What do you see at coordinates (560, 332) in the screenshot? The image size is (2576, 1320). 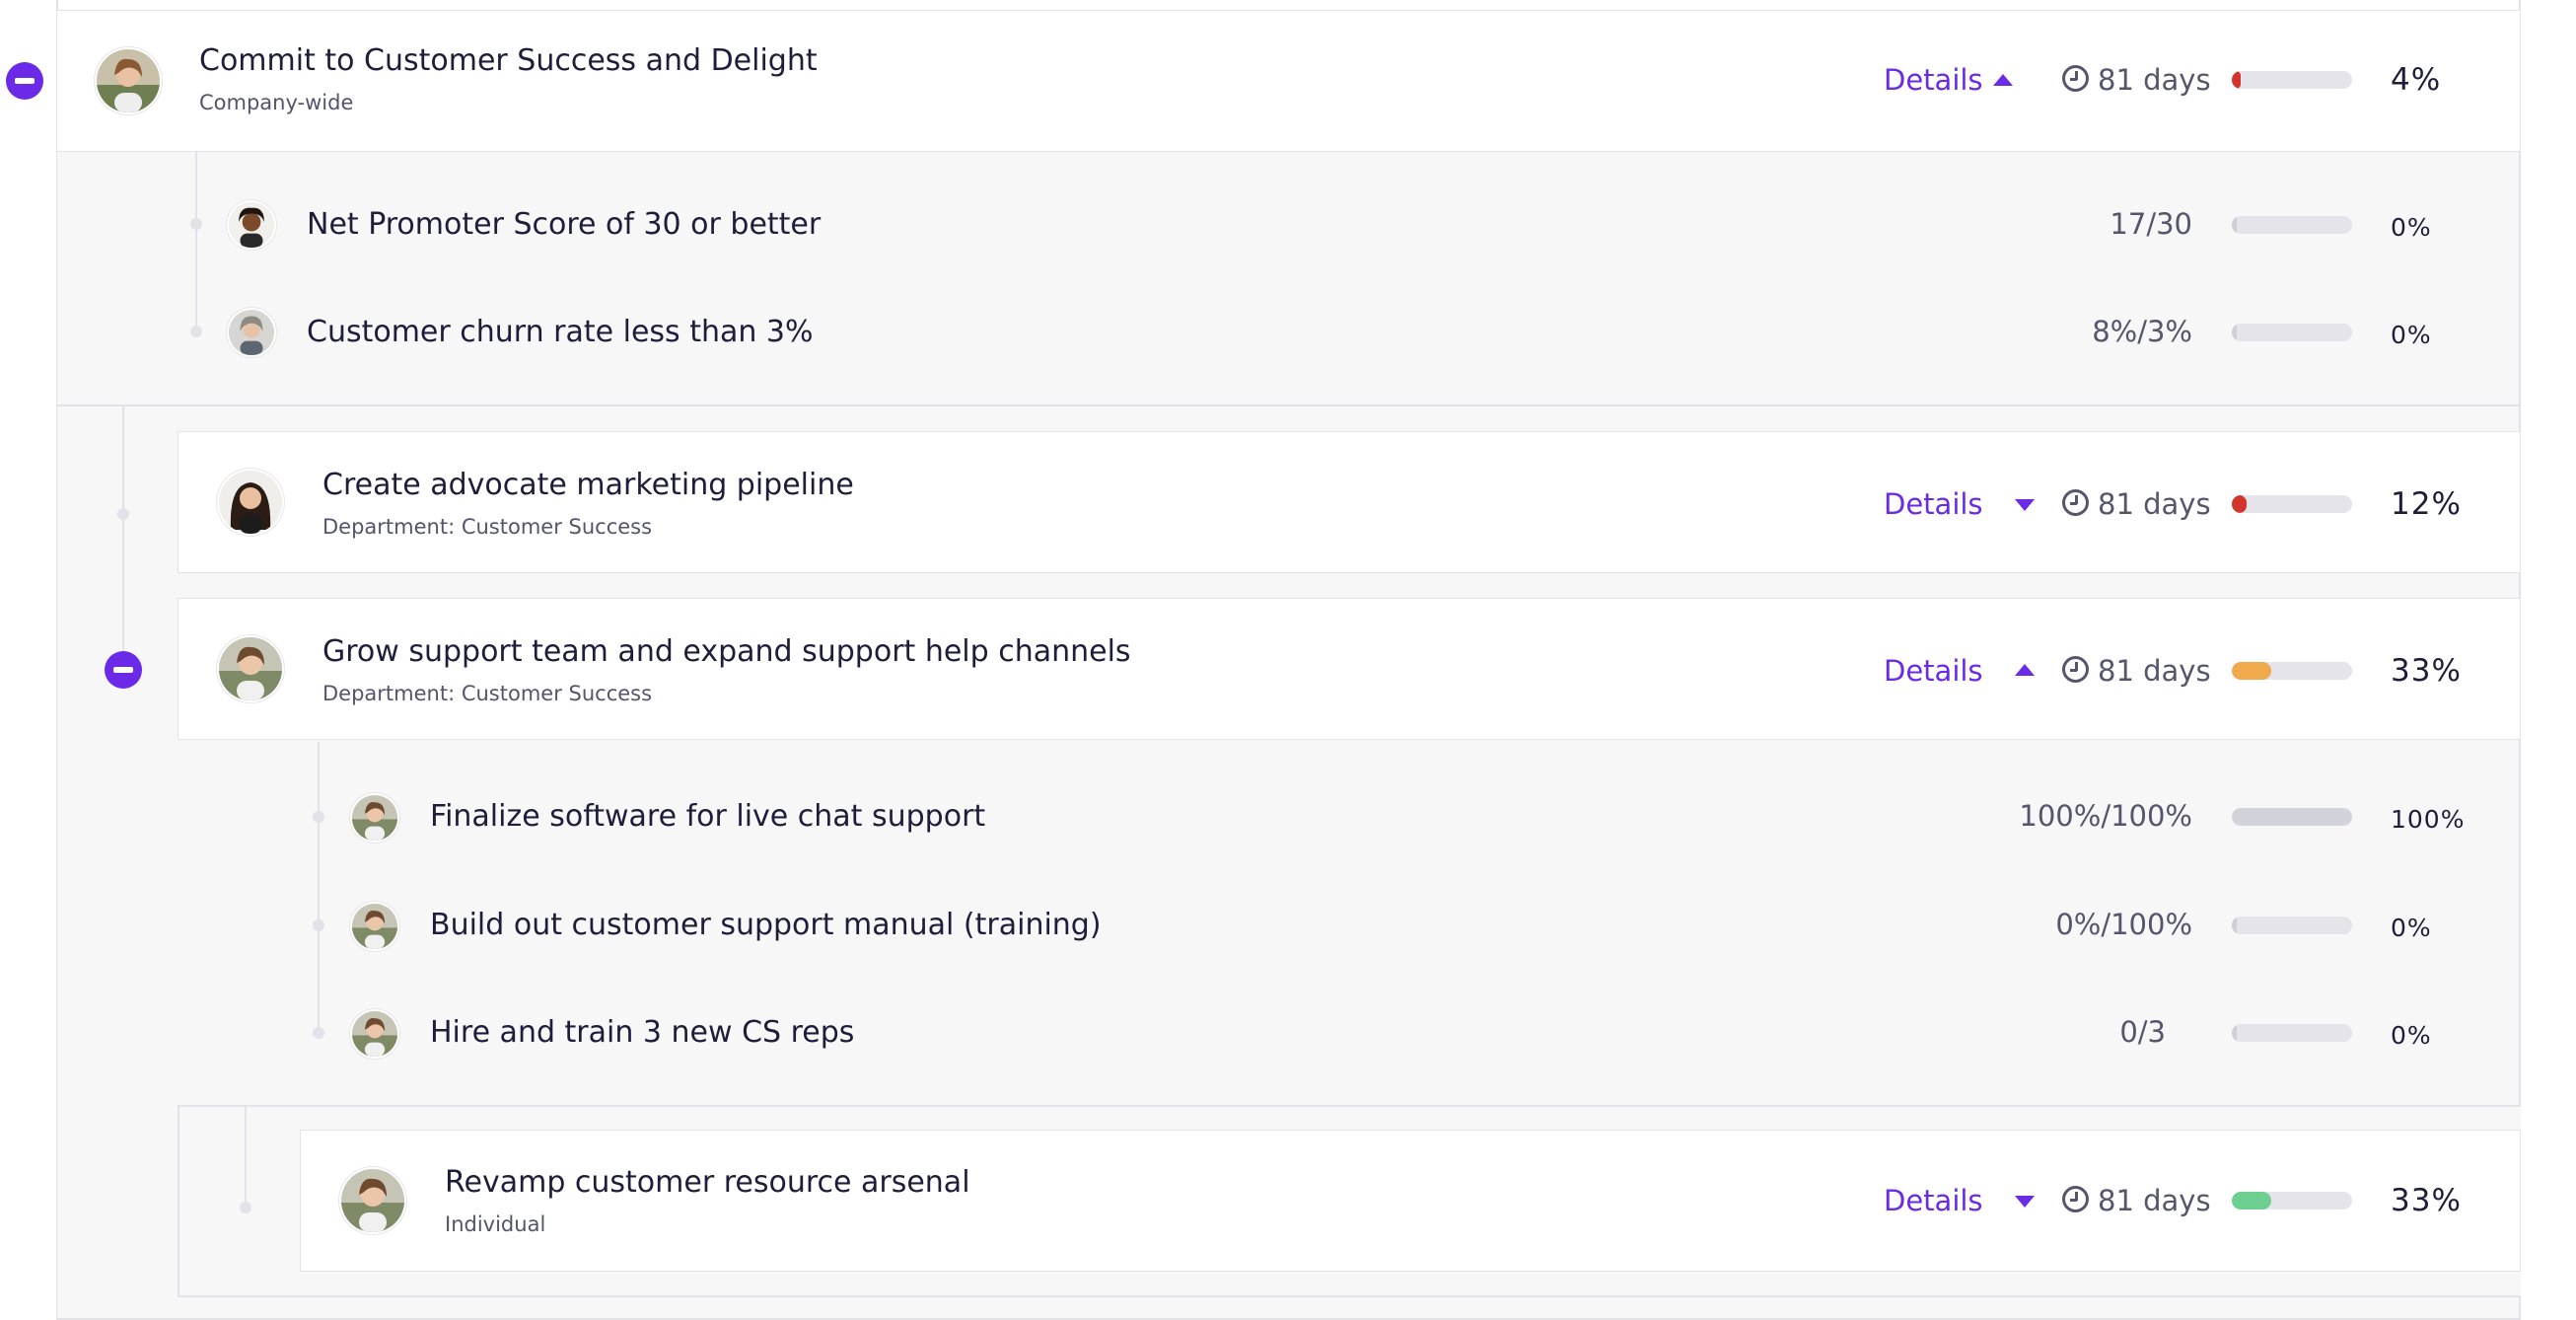 I see `key-result-title: Customer churn rate less than 3%` at bounding box center [560, 332].